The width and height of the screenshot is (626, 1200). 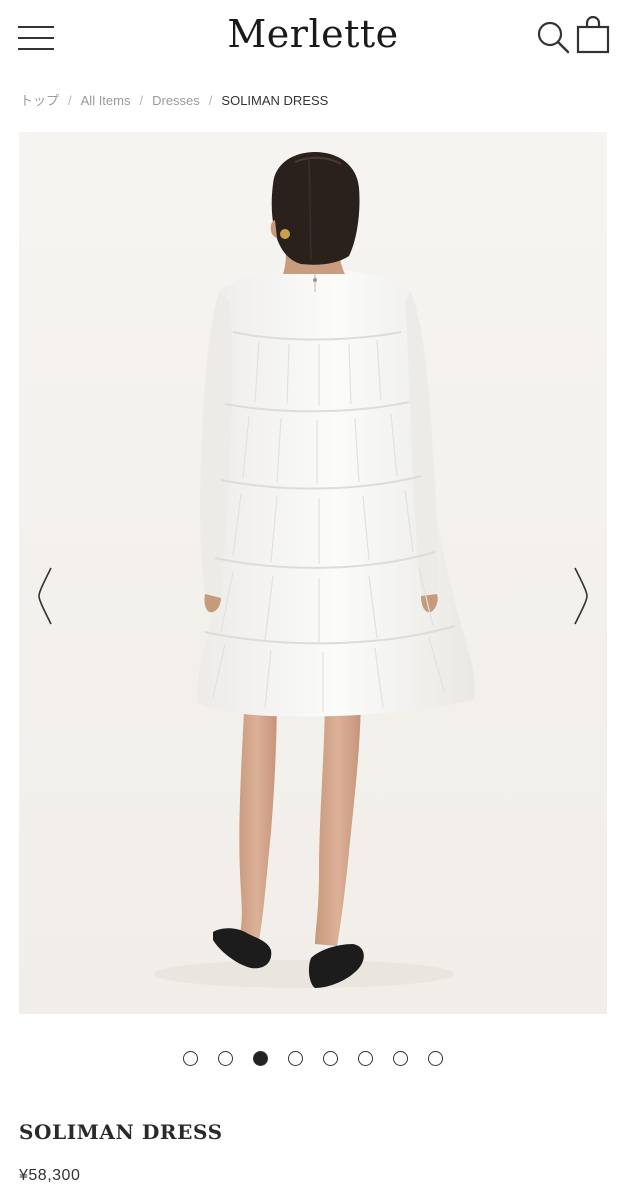 I want to click on gallery-pagination, so click(x=313, y=1061).